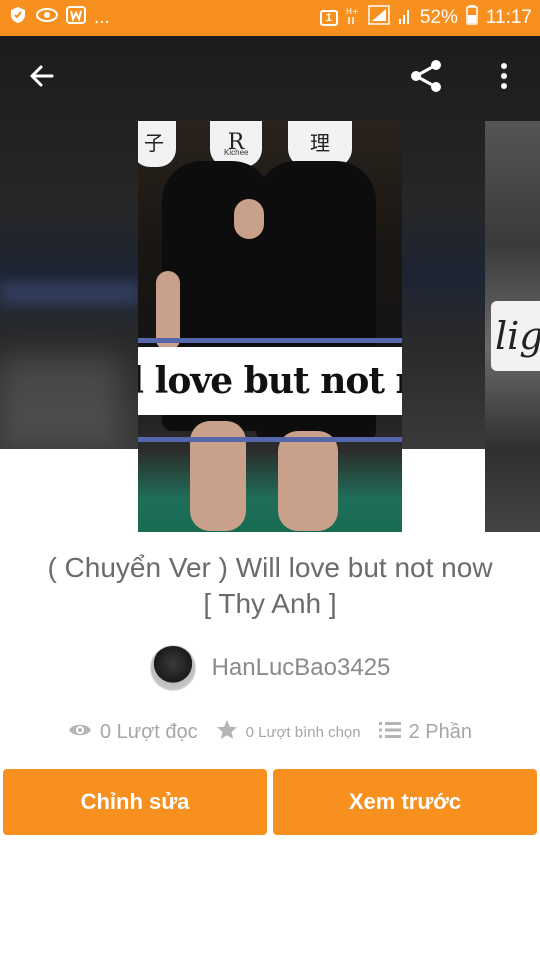 The width and height of the screenshot is (540, 960). I want to click on votes-count: 0 Lượt bình chọn, so click(303, 732).